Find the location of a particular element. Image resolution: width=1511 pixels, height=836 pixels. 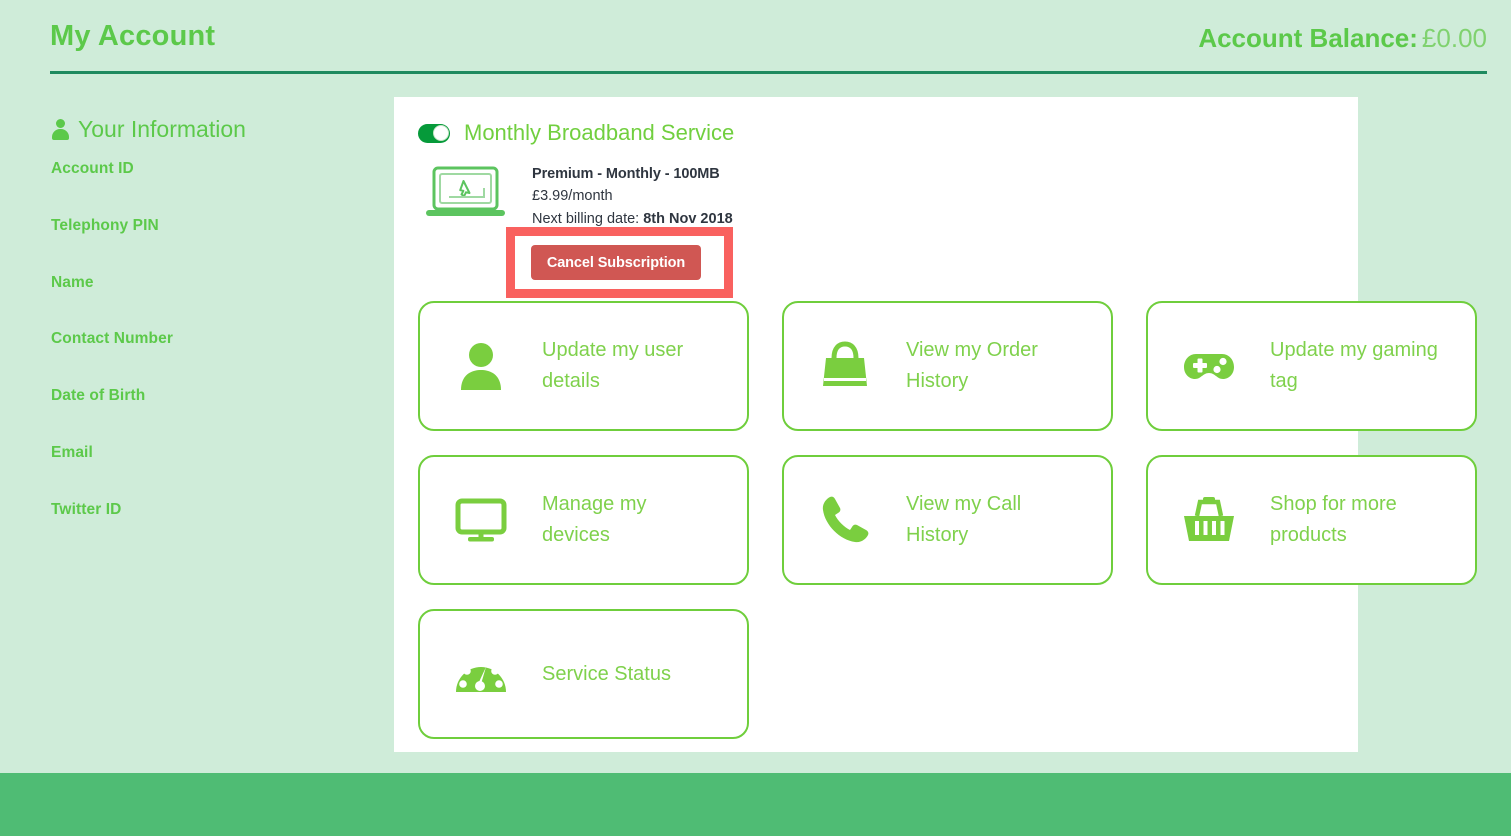

subscription-toggle is located at coordinates (434, 133).